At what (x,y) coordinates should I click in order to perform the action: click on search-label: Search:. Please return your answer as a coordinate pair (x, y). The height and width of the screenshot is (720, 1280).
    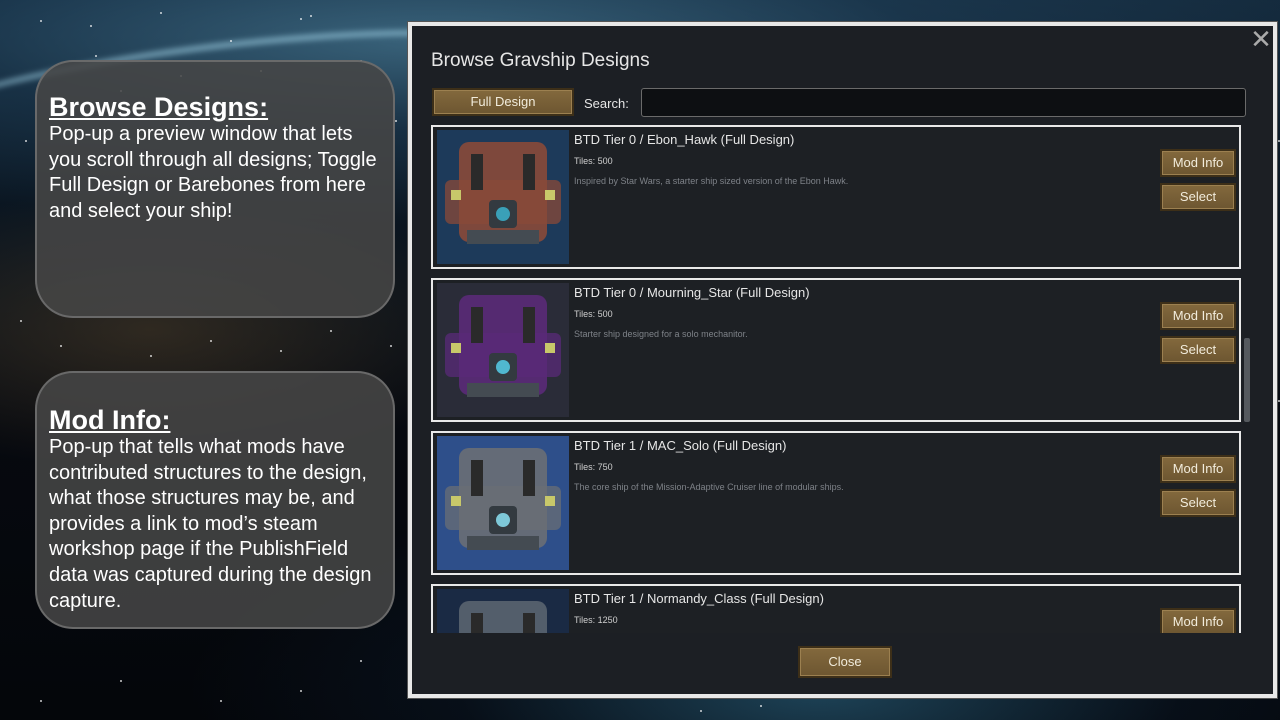
    Looking at the image, I should click on (606, 103).